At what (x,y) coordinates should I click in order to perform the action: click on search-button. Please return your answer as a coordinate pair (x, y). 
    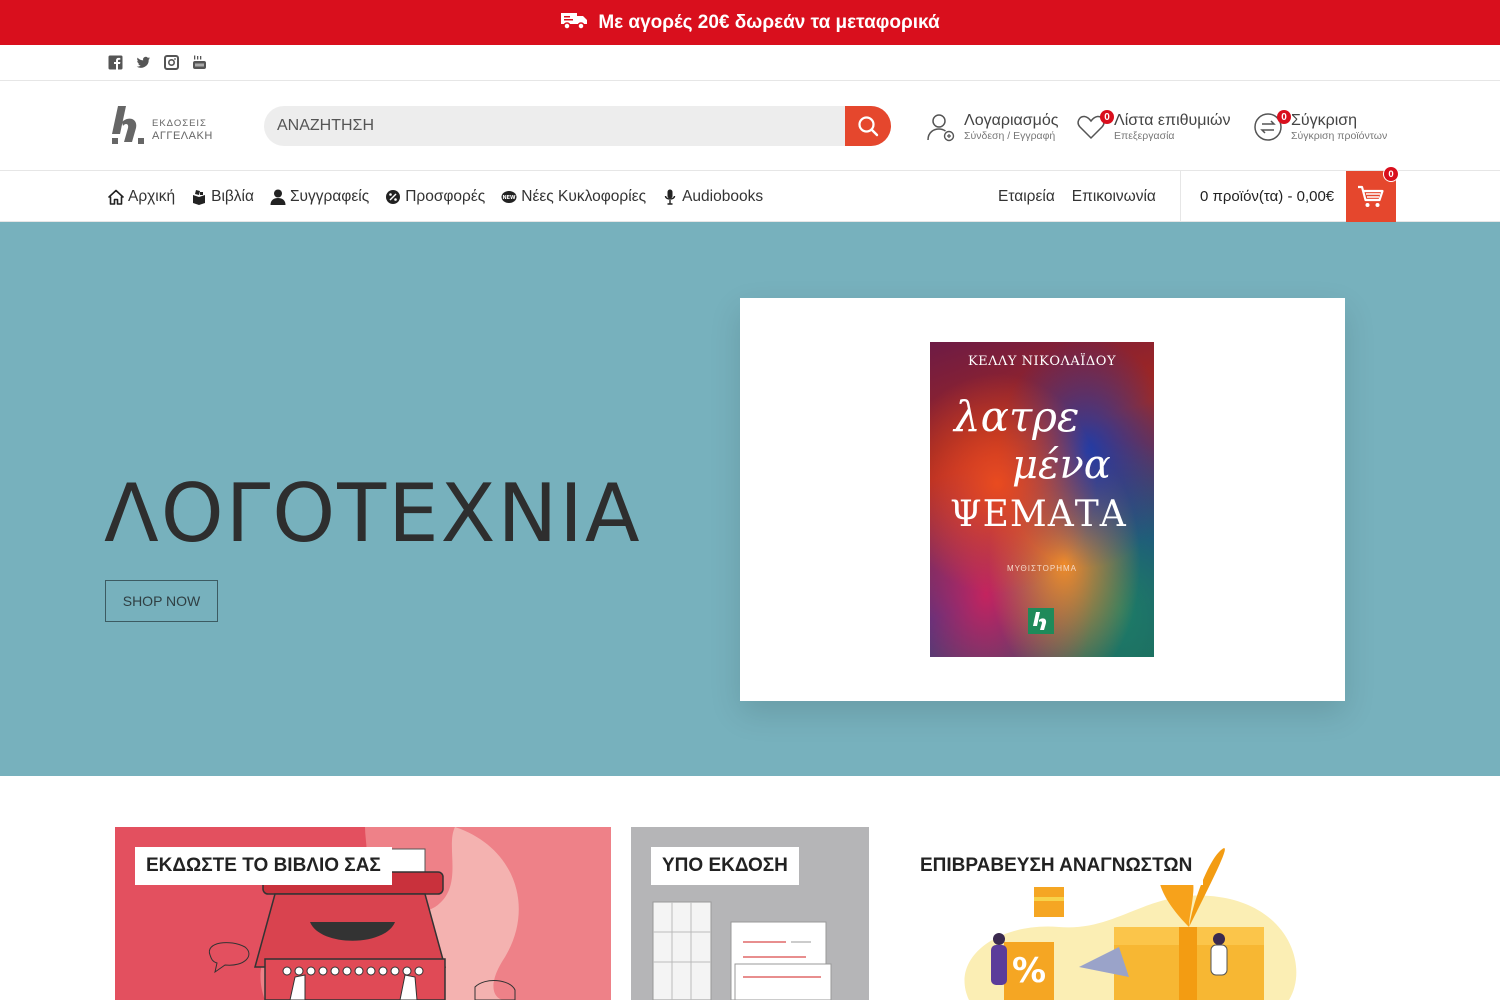
    Looking at the image, I should click on (868, 126).